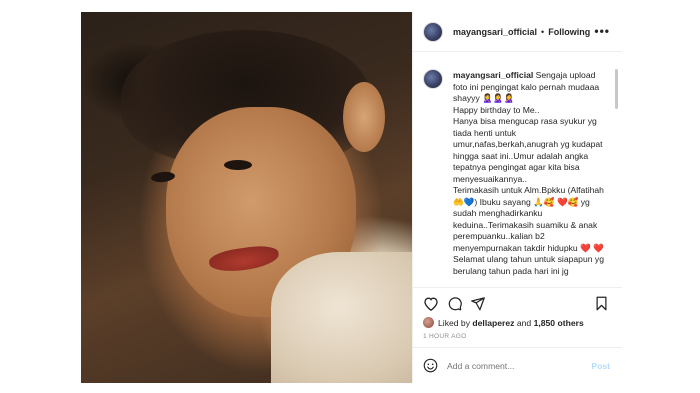  Describe the element at coordinates (559, 323) in the screenshot. I see `likes-count: 1,850 others` at that location.